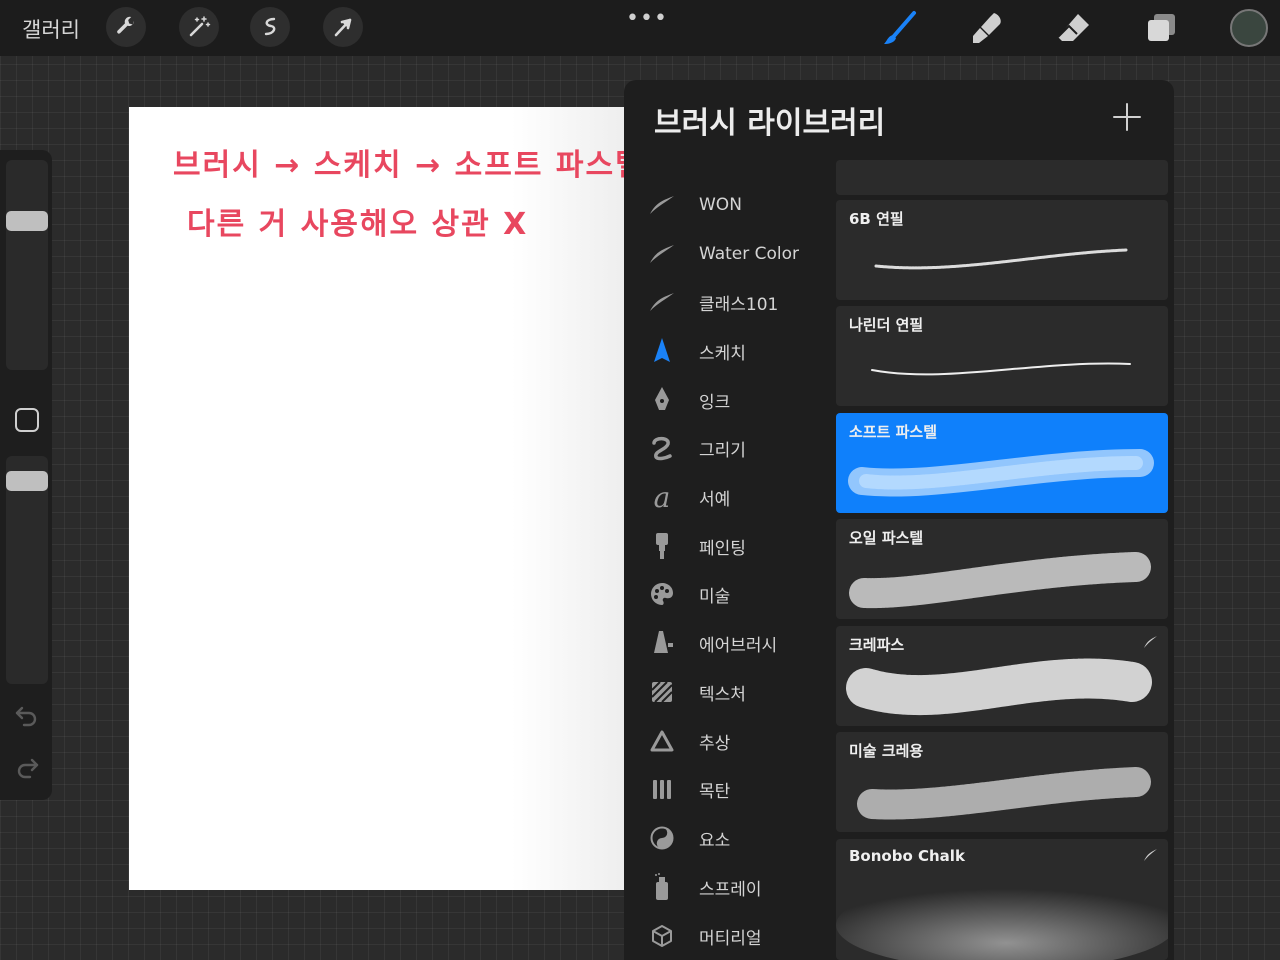  I want to click on brush-card-oil-pastel: 오일 파스텔, so click(1002, 569).